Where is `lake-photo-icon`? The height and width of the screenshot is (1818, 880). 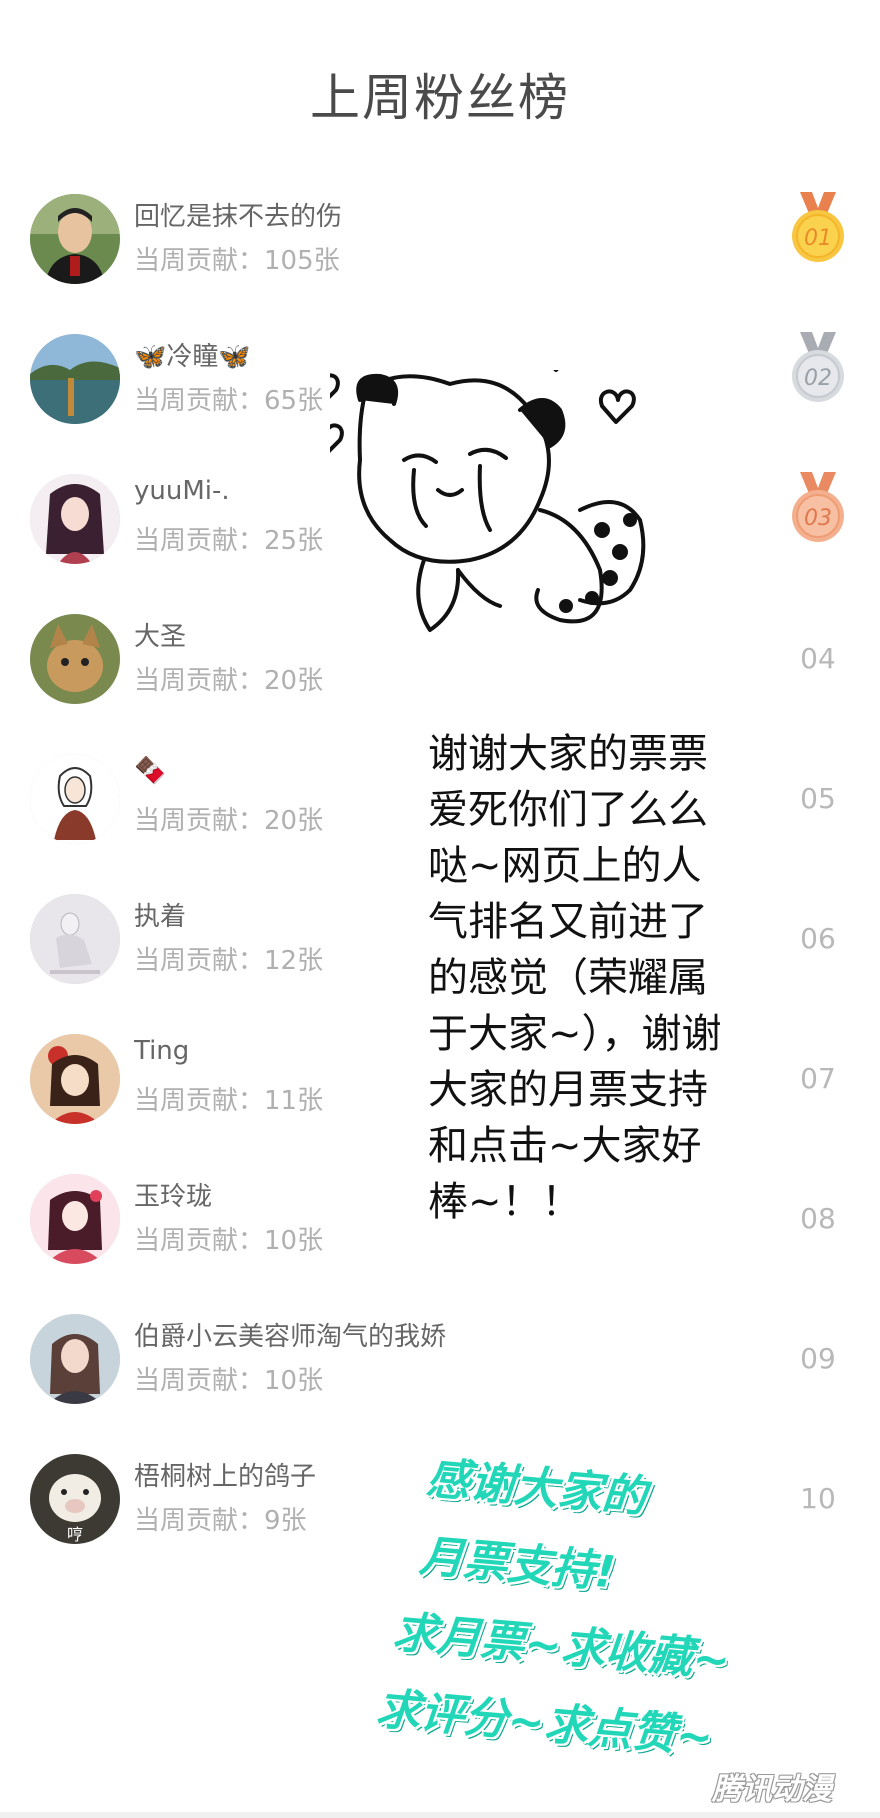 lake-photo-icon is located at coordinates (75, 379).